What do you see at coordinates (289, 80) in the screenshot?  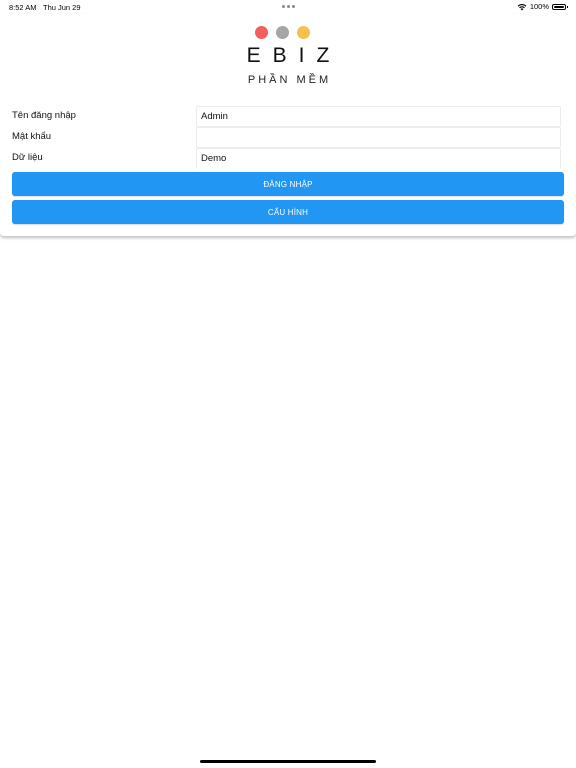 I see `logo-subtitle: PHẦN MỀM` at bounding box center [289, 80].